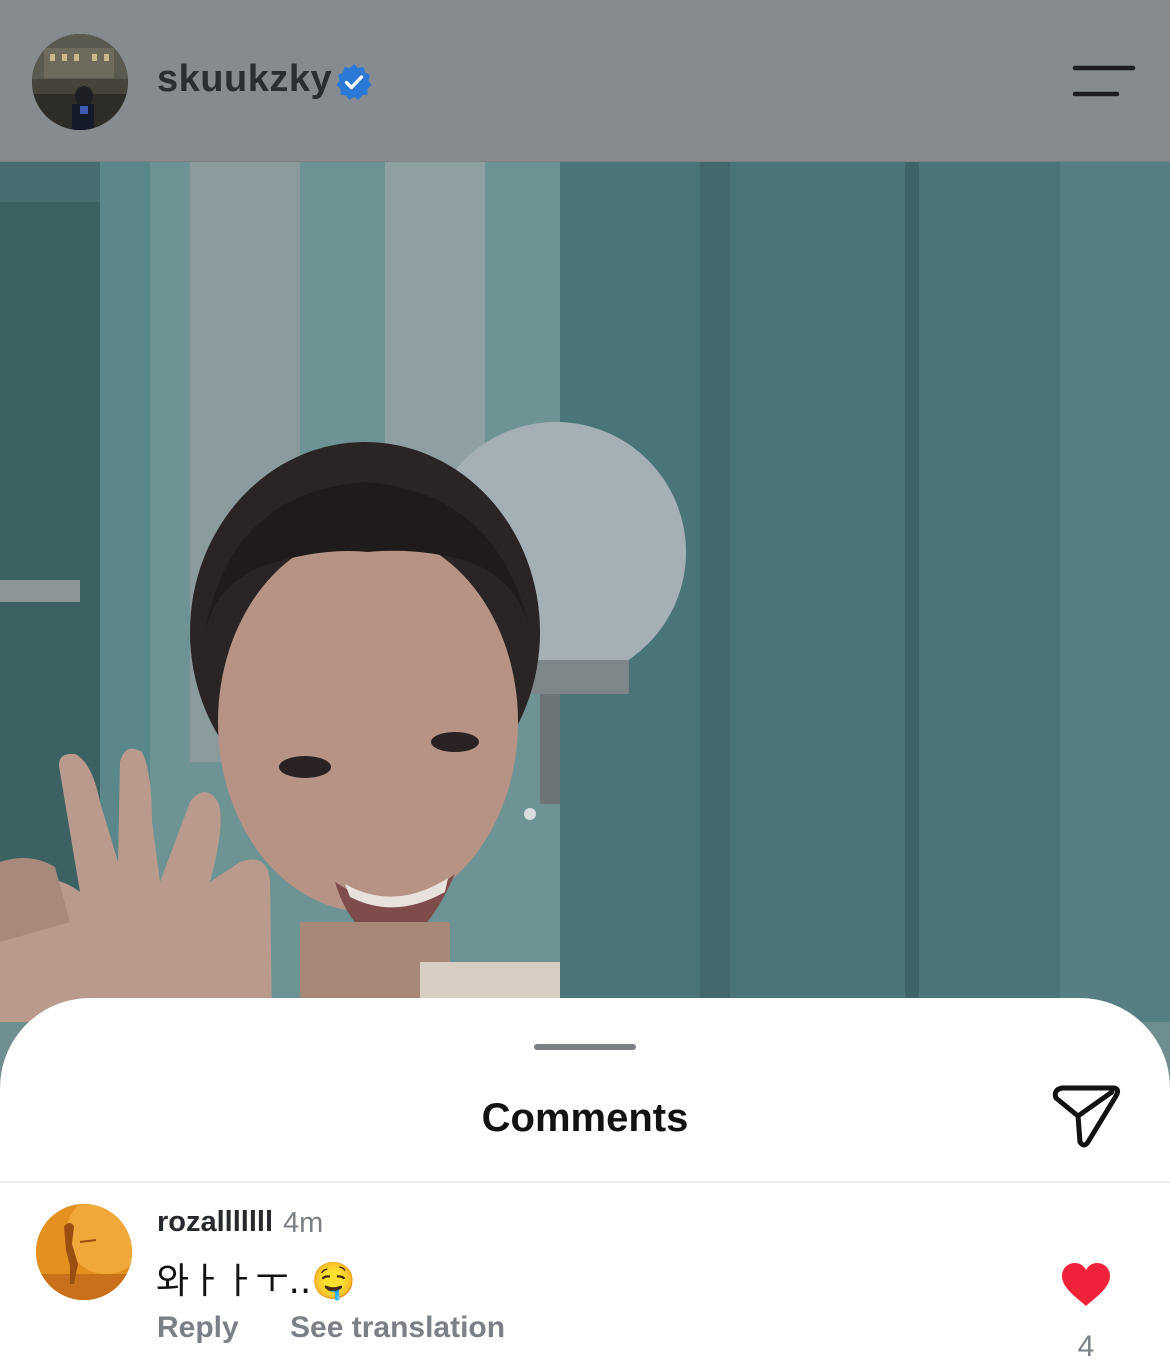  Describe the element at coordinates (256, 1281) in the screenshot. I see `comment-text: 와ㅏㅏㅜ..🤤` at that location.